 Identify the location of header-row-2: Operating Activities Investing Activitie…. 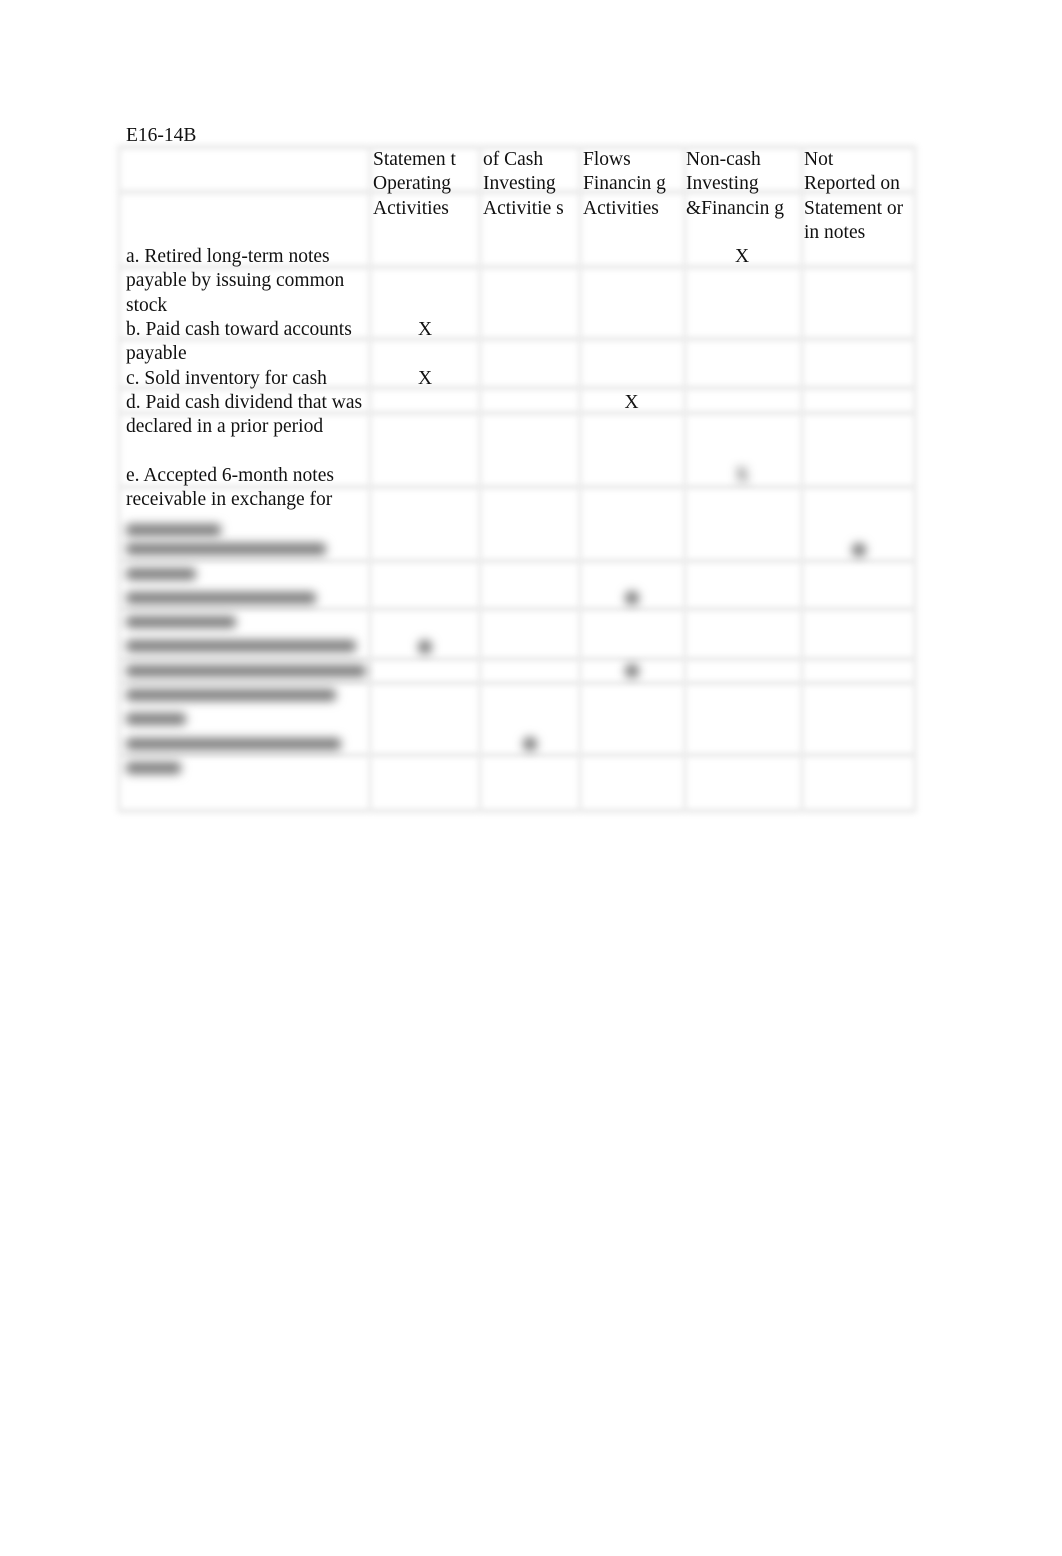
(517, 208).